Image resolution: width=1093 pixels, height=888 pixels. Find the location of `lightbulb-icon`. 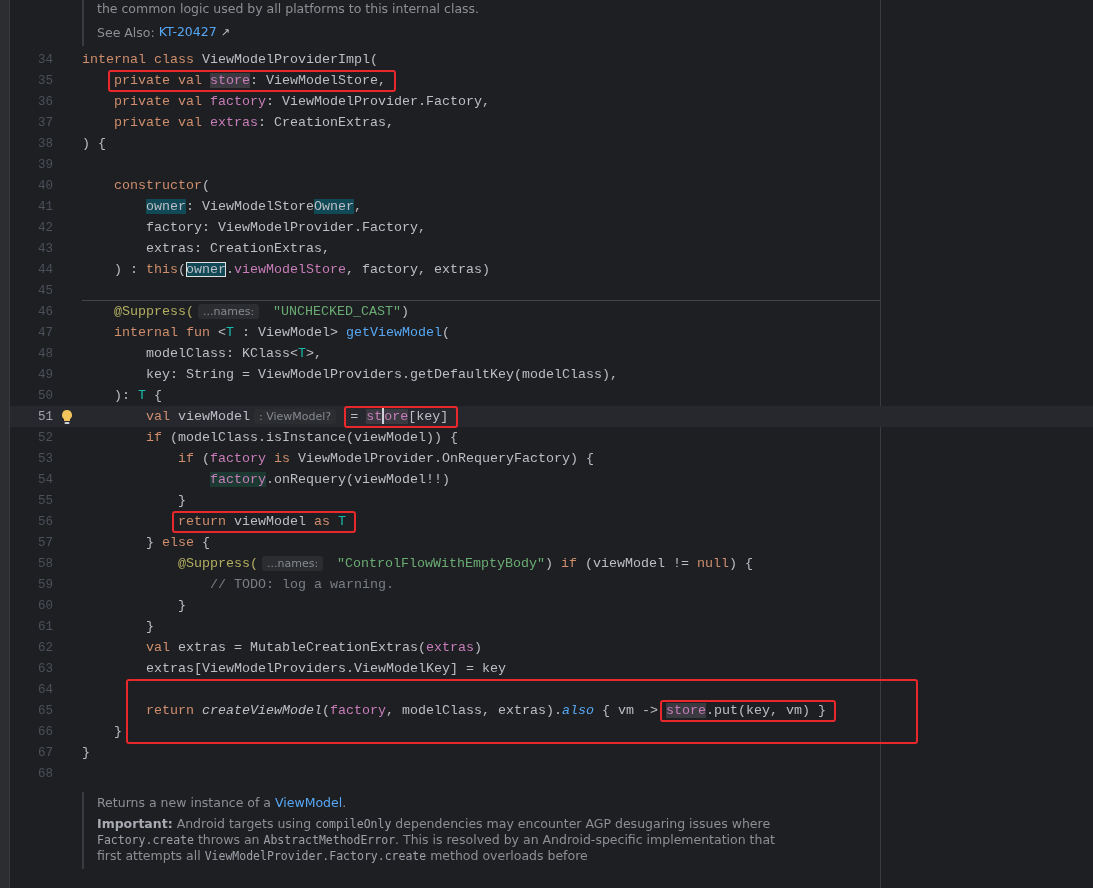

lightbulb-icon is located at coordinates (67, 417).